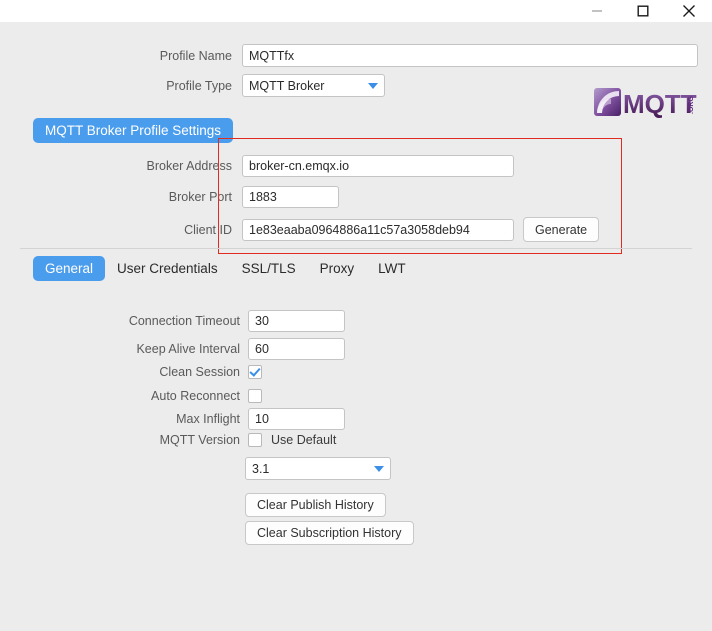 This screenshot has width=712, height=631. What do you see at coordinates (189, 166) in the screenshot?
I see `broker-address-label: Broker Address` at bounding box center [189, 166].